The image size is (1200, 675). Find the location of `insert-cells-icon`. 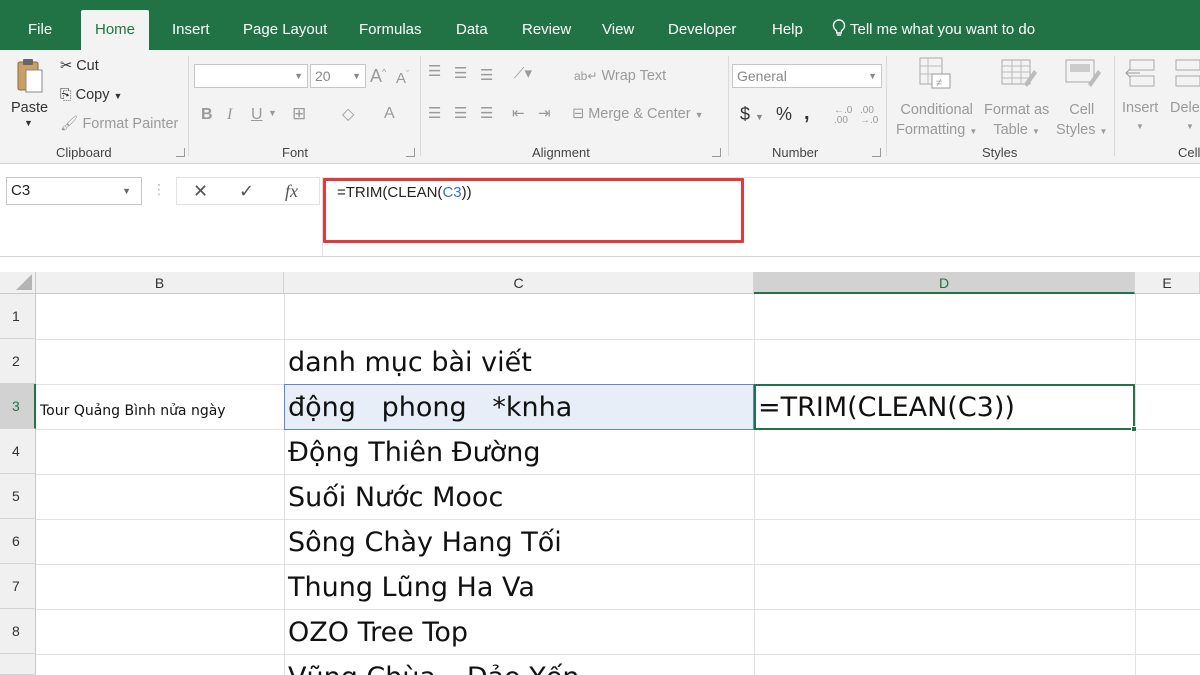

insert-cells-icon is located at coordinates (1141, 76).